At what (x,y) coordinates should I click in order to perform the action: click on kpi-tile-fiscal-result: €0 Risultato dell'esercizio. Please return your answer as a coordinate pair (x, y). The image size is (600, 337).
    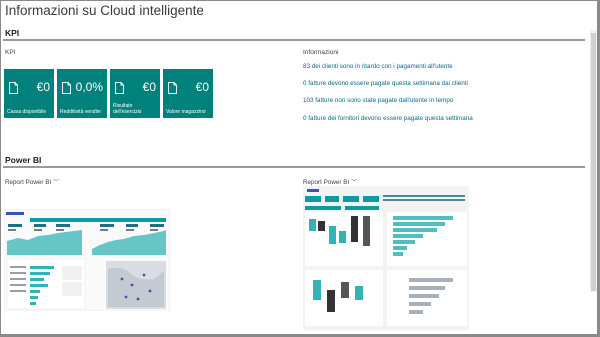
    Looking at the image, I should click on (135, 93).